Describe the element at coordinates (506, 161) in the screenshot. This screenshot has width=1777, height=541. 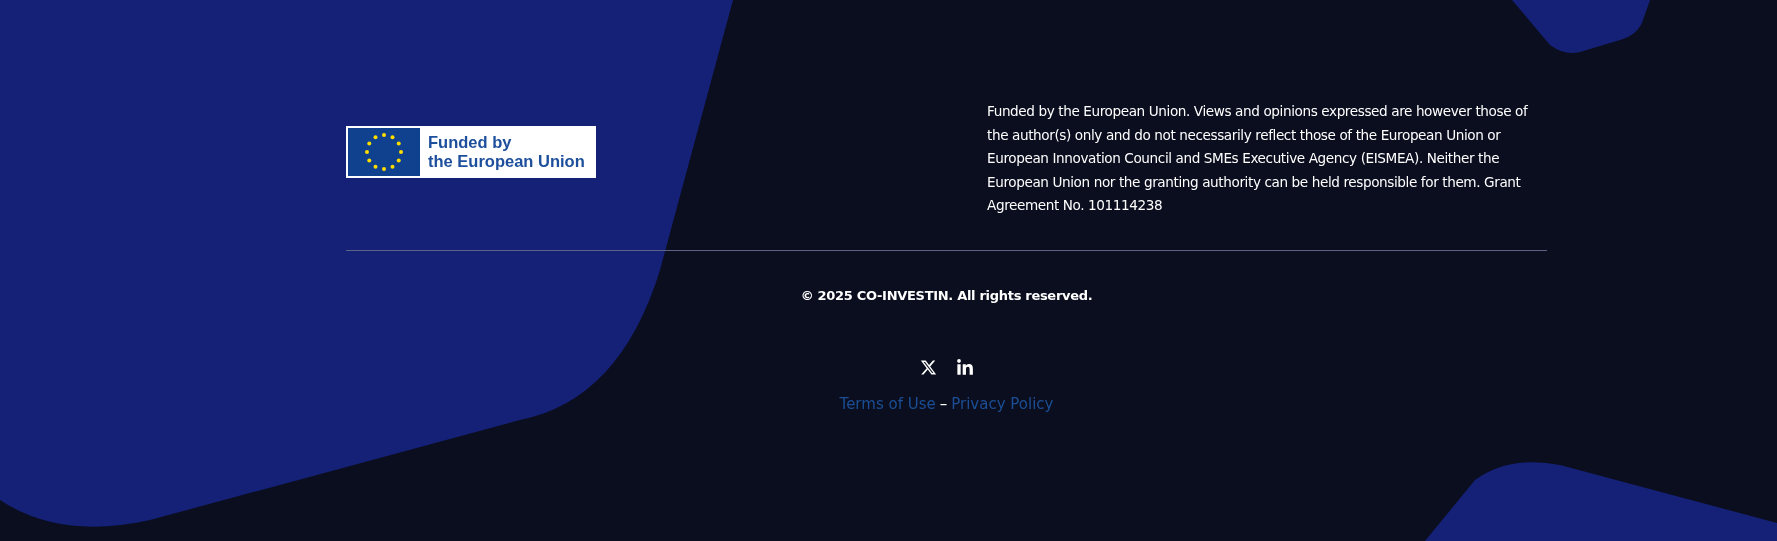
I see `logo-text: the European Union` at that location.